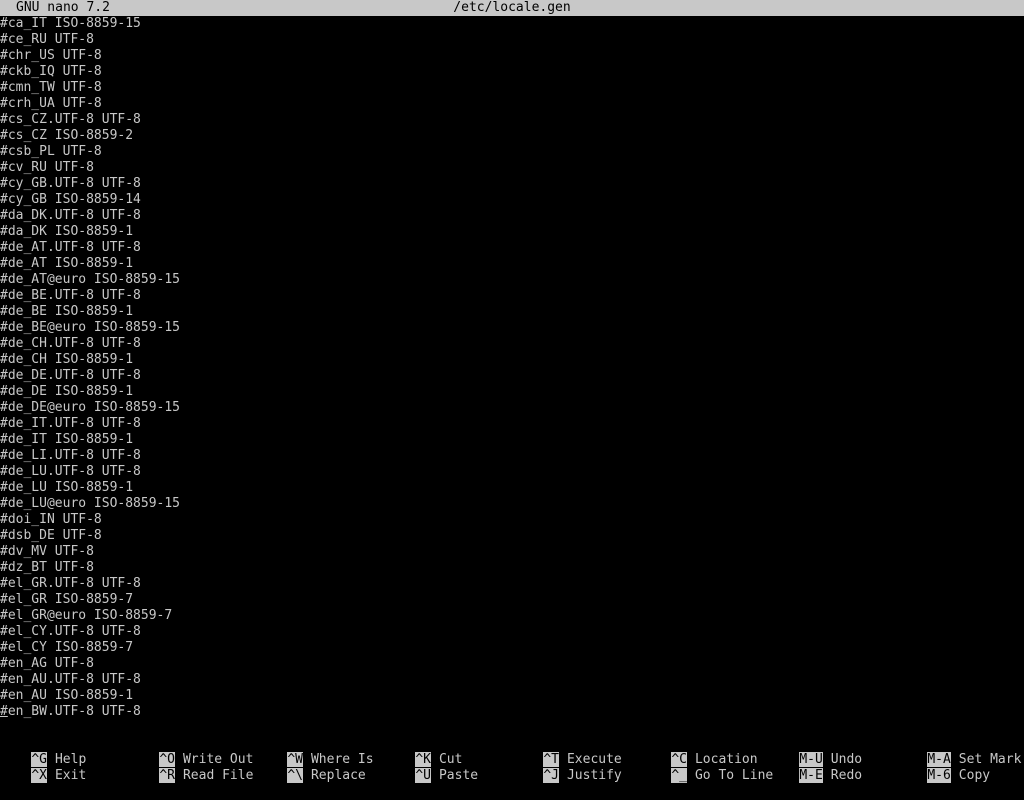  Describe the element at coordinates (512, 392) in the screenshot. I see `text-line: #de_DE ISO-8859-1` at that location.